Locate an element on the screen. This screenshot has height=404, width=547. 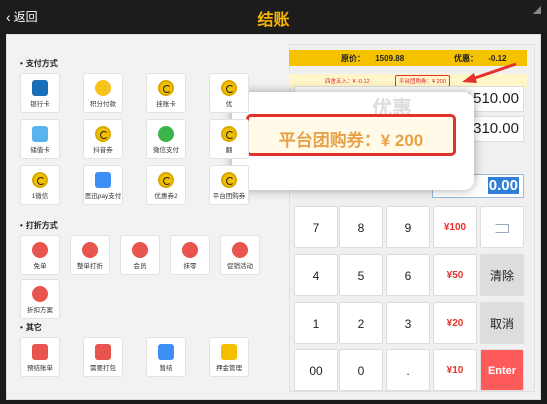
keypad-key: 7 is located at coordinates (316, 227).